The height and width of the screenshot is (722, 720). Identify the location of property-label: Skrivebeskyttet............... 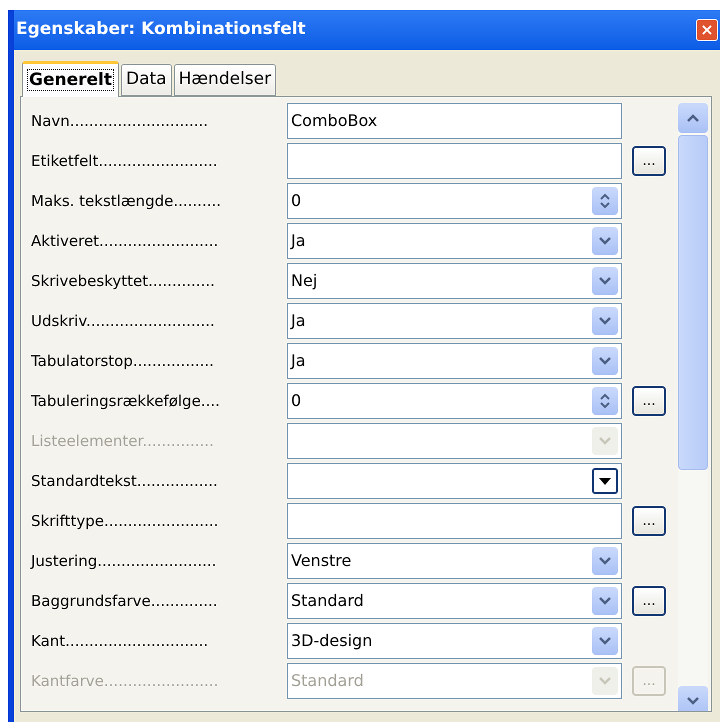
(123, 281).